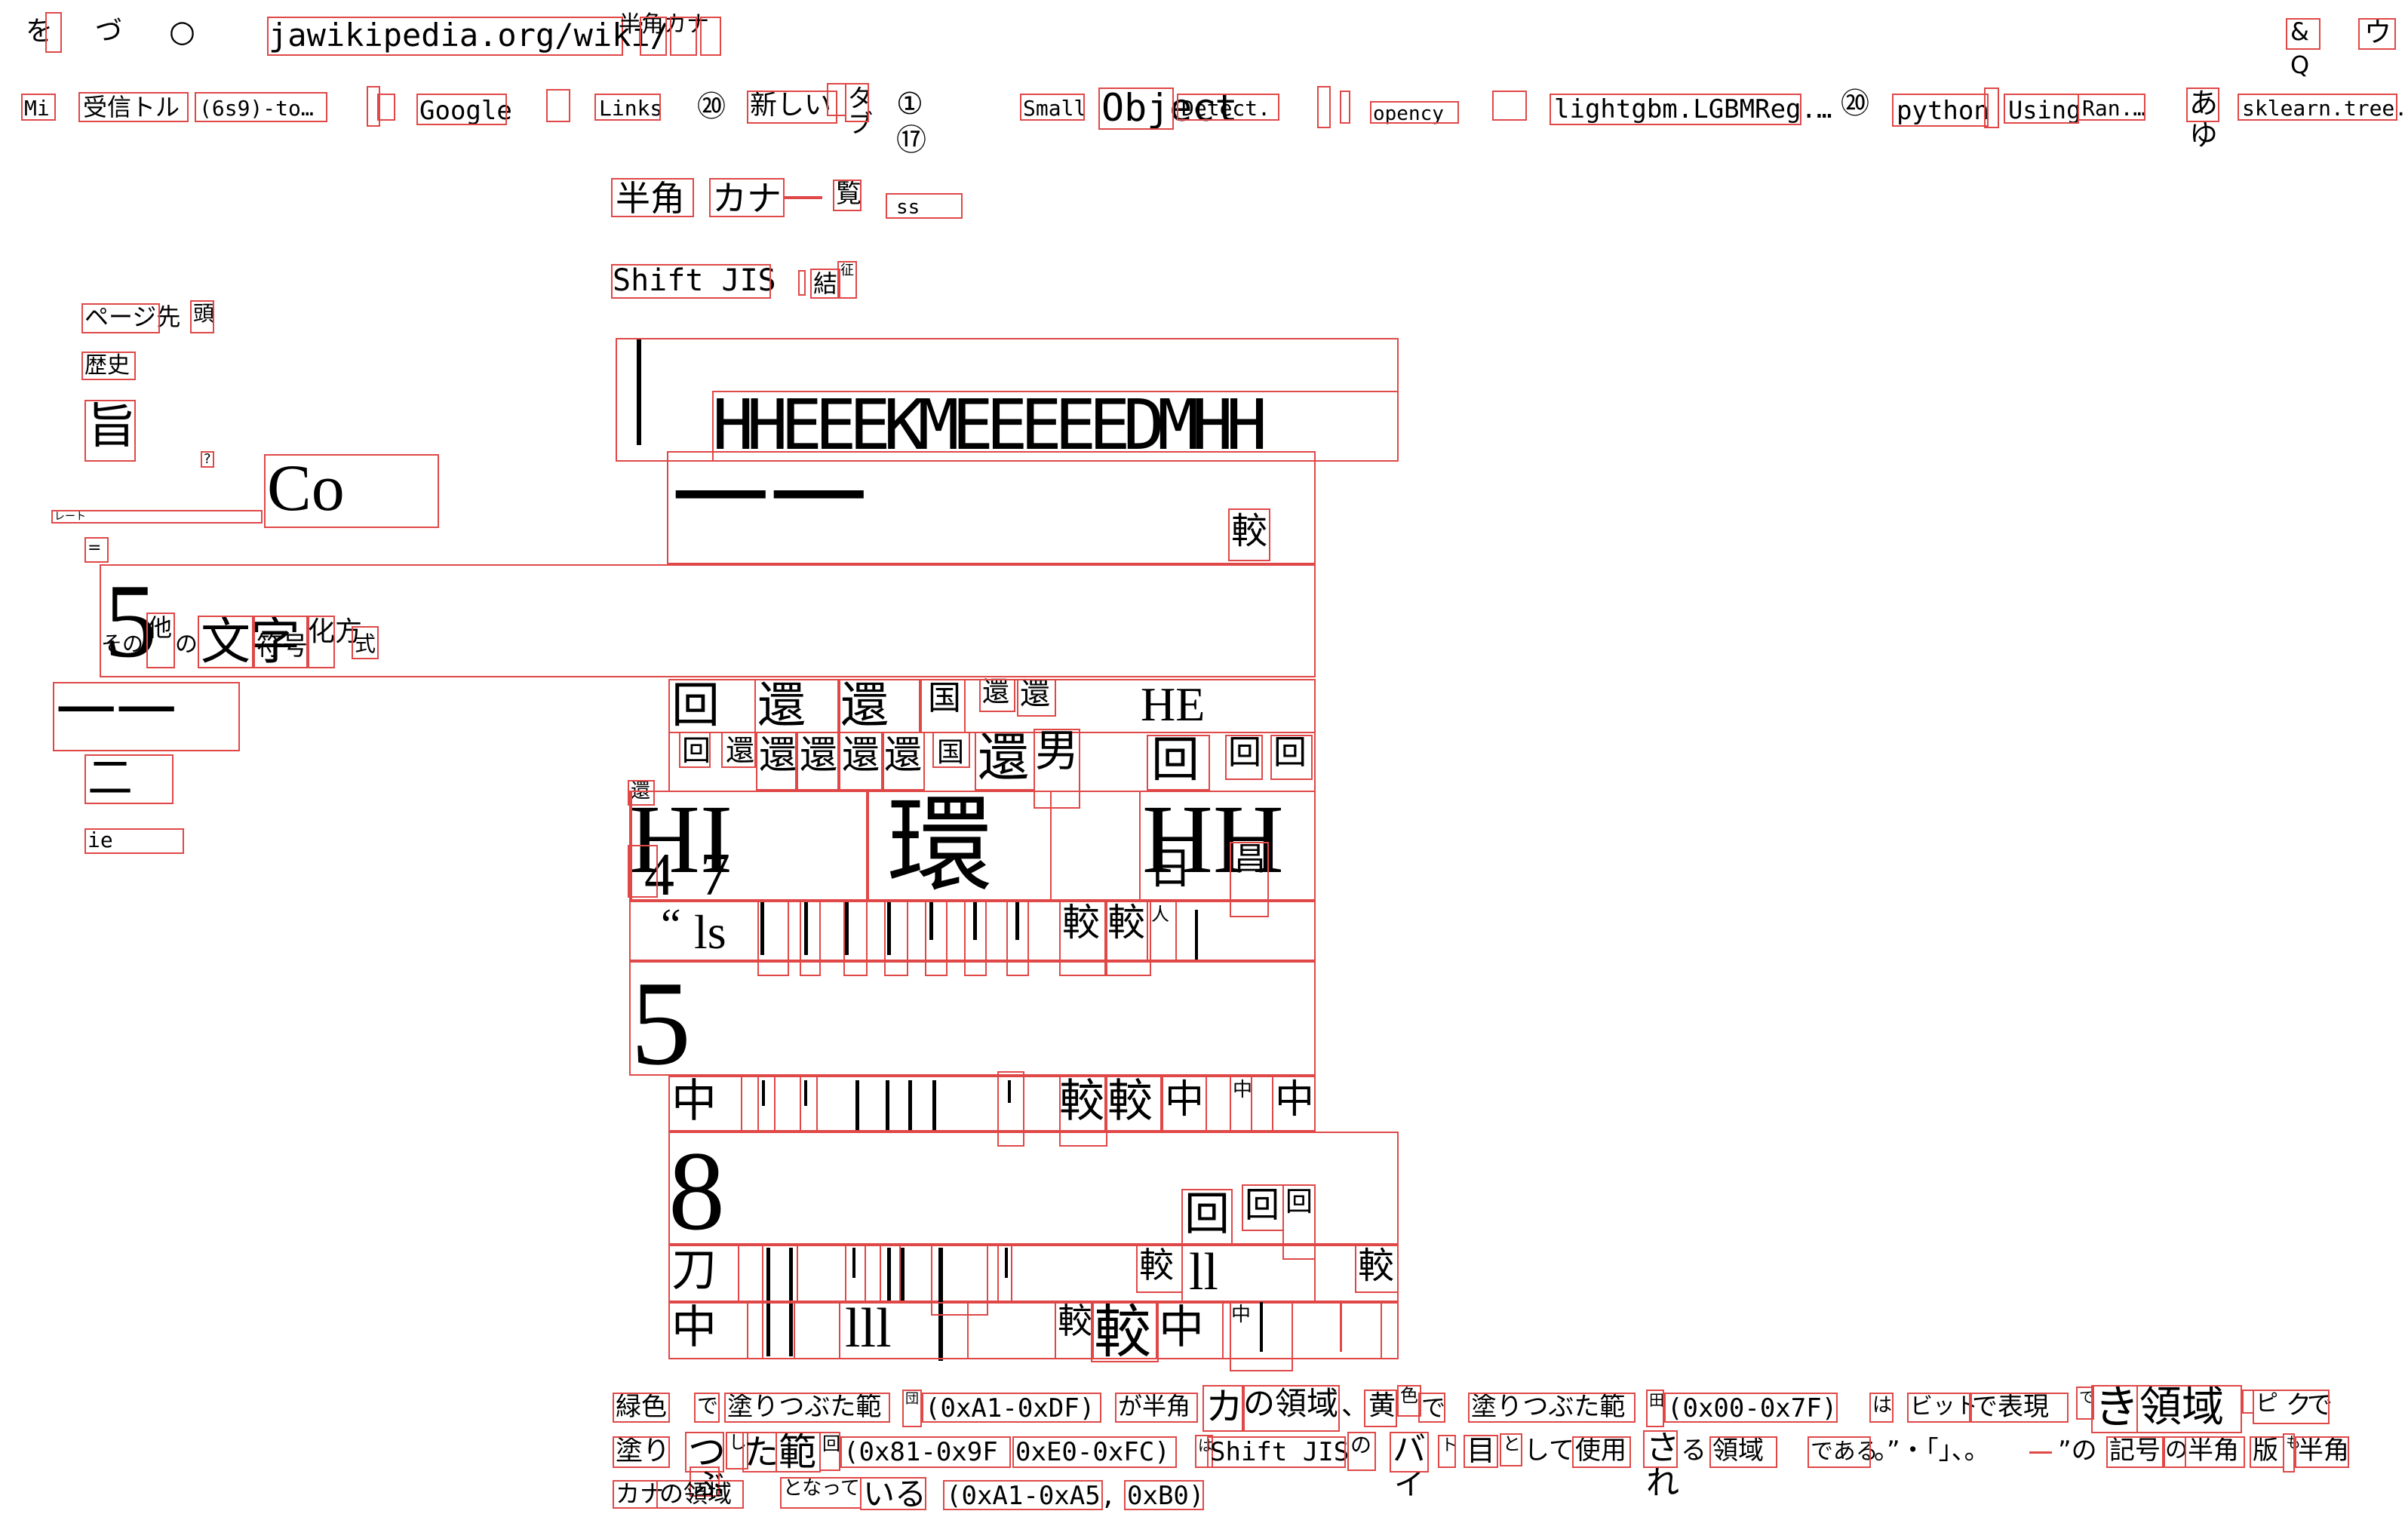 This screenshot has height=1514, width=2408. Describe the element at coordinates (182, 32) in the screenshot. I see `reload-icon: ○` at that location.